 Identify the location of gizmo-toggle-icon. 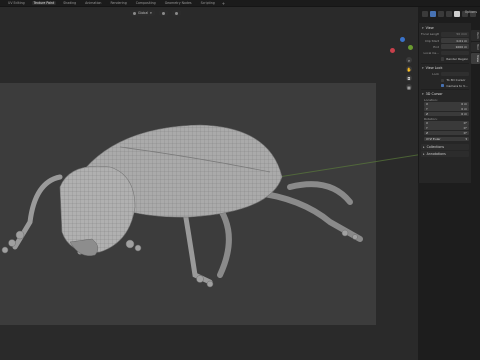
(433, 14).